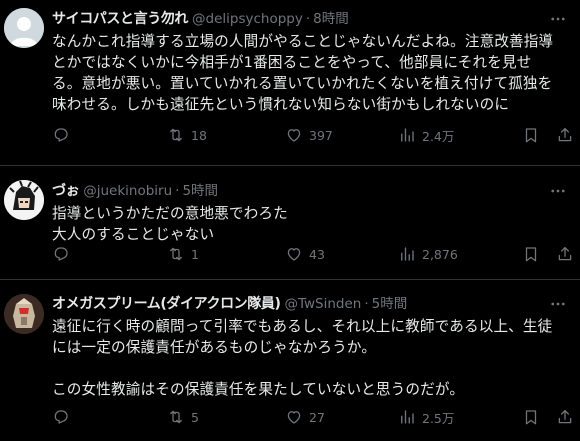 The height and width of the screenshot is (441, 580). I want to click on display-name: オメガスプリーム(ダイアクロン隊員), so click(166, 304).